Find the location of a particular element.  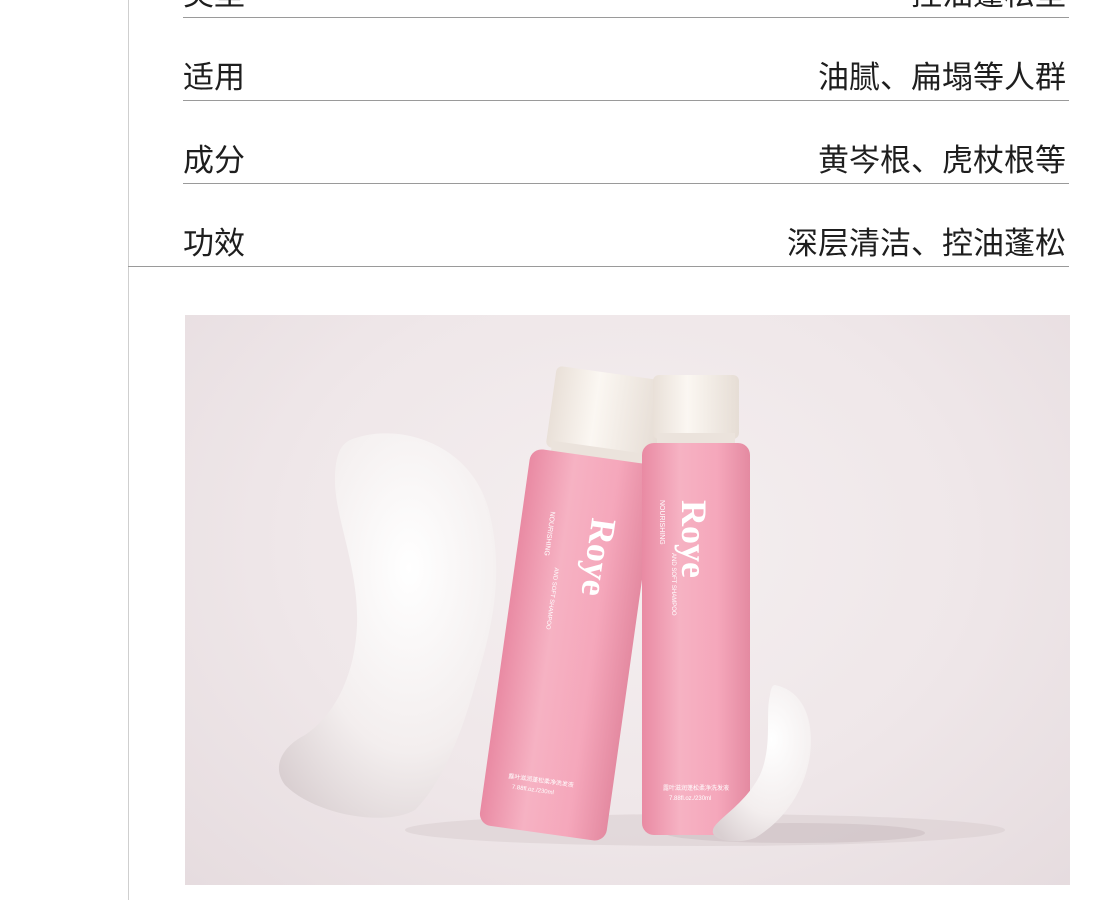

spec-label: 适用 is located at coordinates (214, 78).